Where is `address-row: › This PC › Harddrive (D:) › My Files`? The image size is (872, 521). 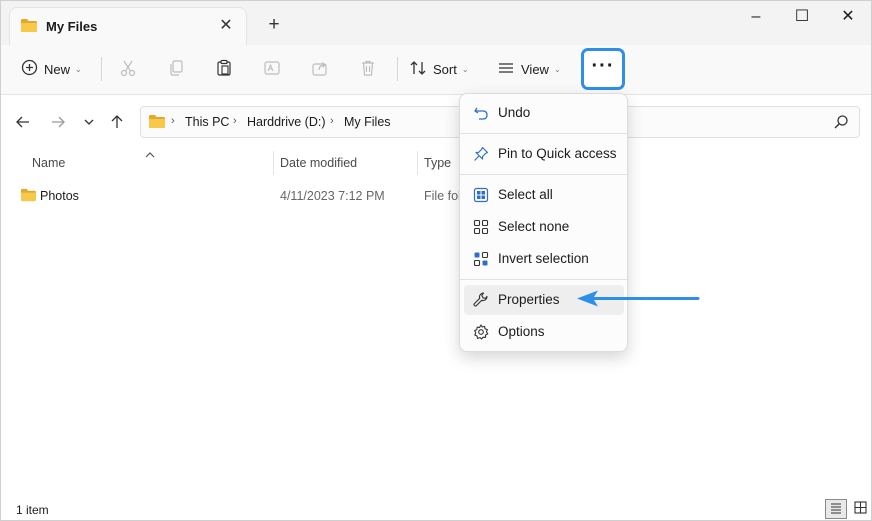 address-row: › This PC › Harddrive (D:) › My Files is located at coordinates (436, 123).